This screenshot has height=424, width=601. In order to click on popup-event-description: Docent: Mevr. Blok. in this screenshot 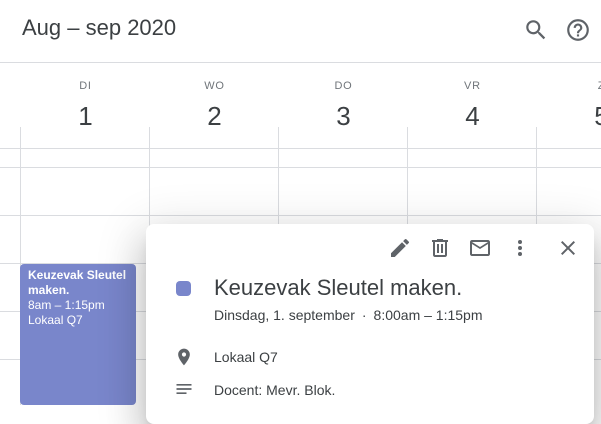, I will do `click(275, 390)`.